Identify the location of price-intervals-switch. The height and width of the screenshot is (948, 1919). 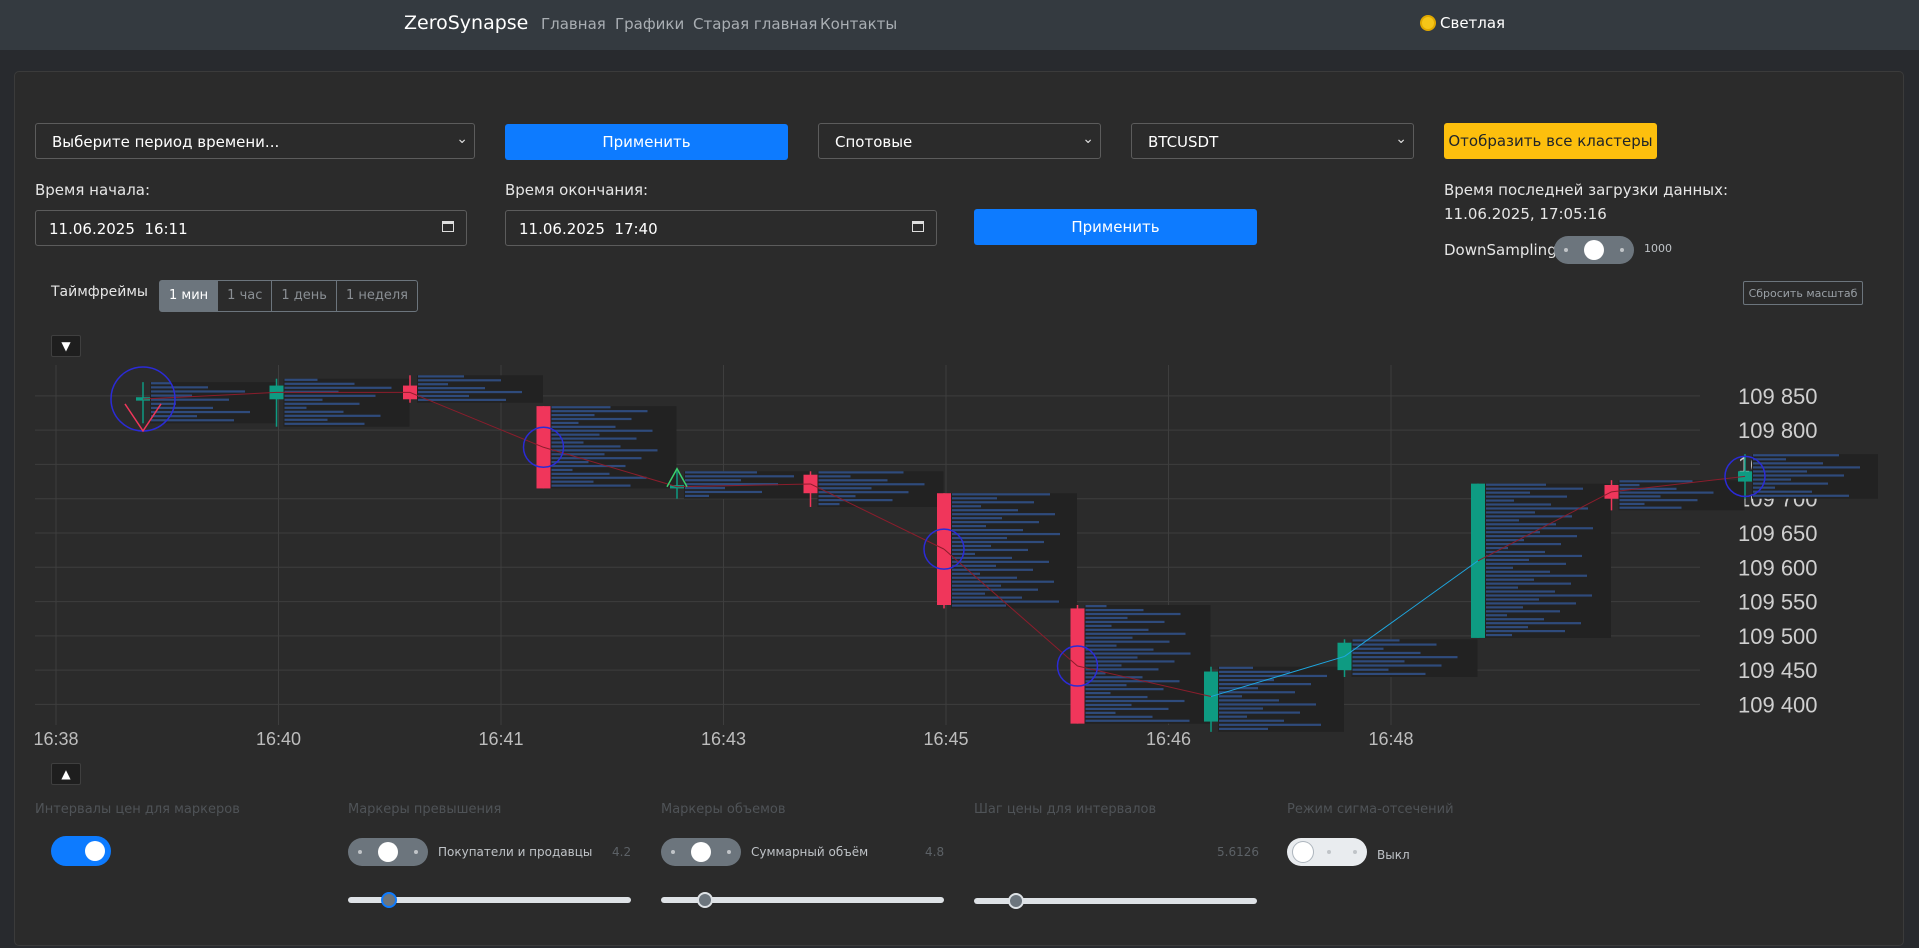
(81, 851).